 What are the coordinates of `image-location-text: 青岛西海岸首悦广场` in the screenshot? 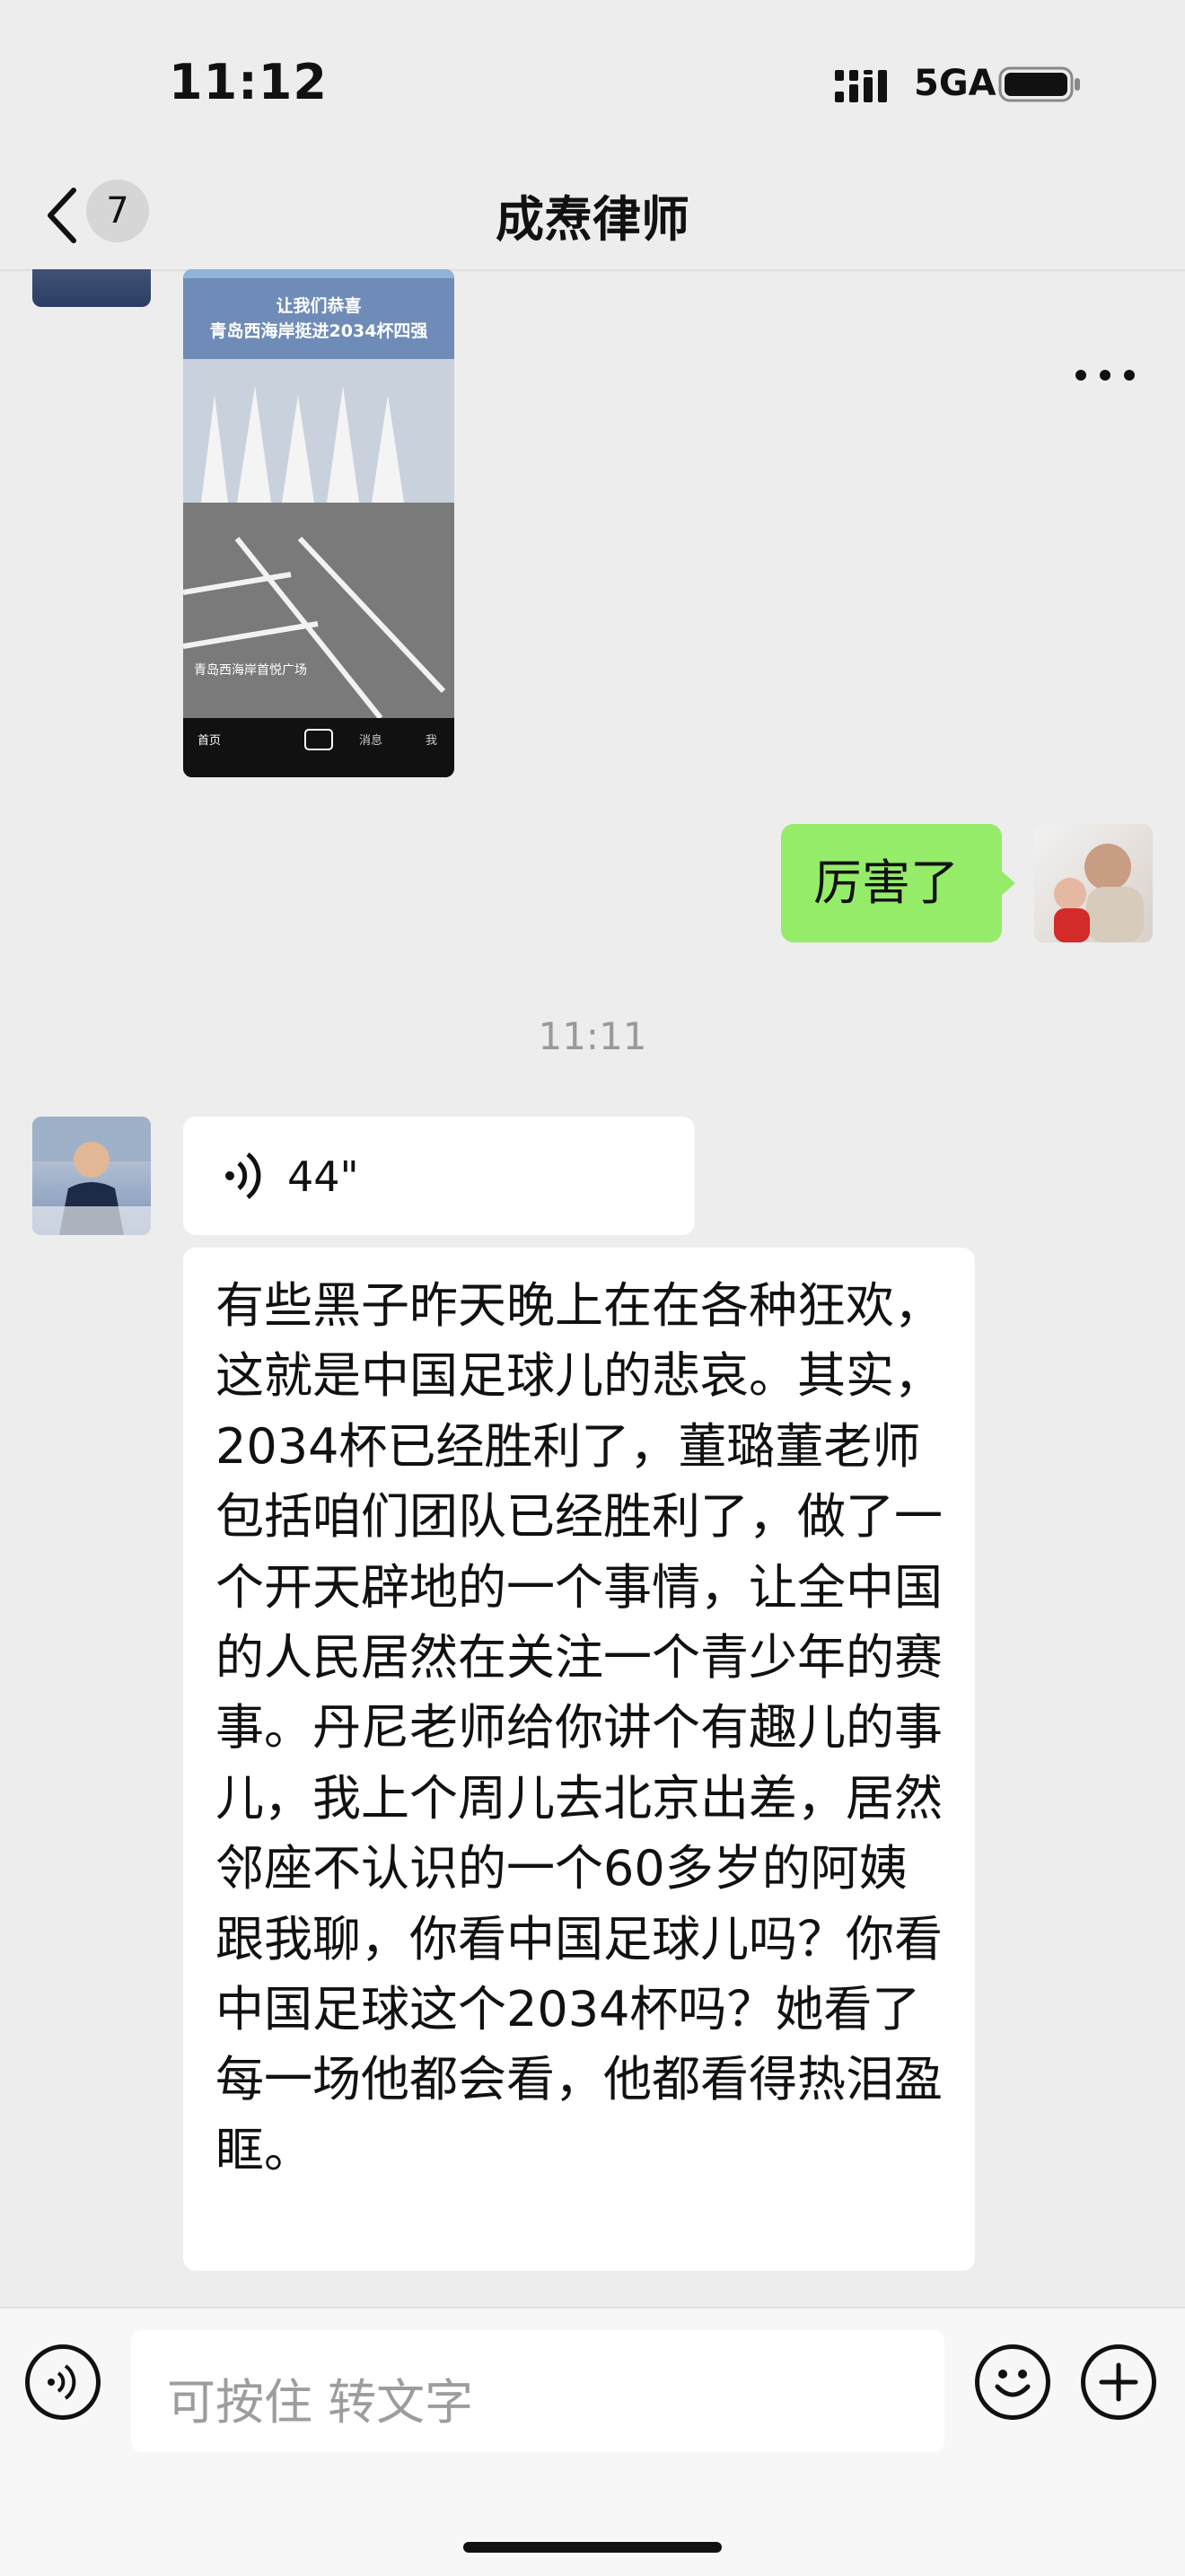 It's located at (250, 670).